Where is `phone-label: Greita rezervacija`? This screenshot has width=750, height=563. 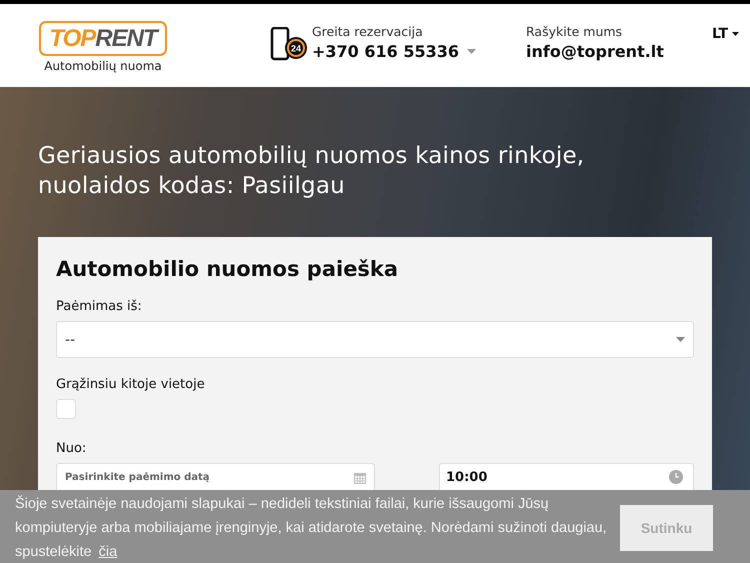 phone-label: Greita rezervacija is located at coordinates (368, 31).